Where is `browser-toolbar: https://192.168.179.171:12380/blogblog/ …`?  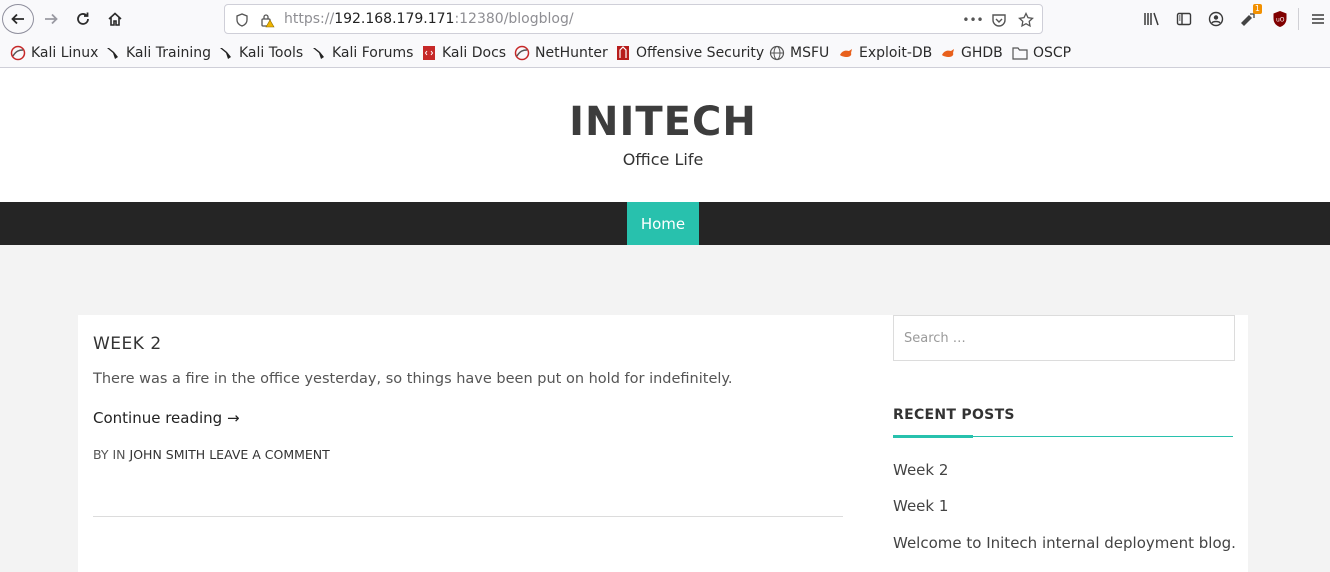 browser-toolbar: https://192.168.179.171:12380/blogblog/ … is located at coordinates (665, 19).